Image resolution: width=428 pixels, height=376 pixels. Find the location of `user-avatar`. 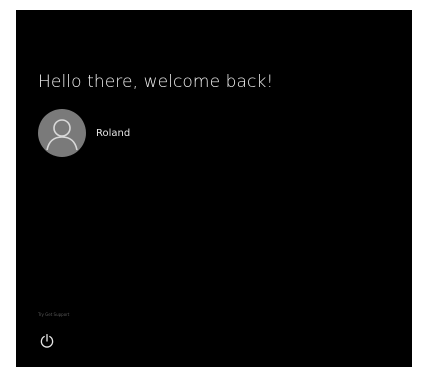

user-avatar is located at coordinates (62, 133).